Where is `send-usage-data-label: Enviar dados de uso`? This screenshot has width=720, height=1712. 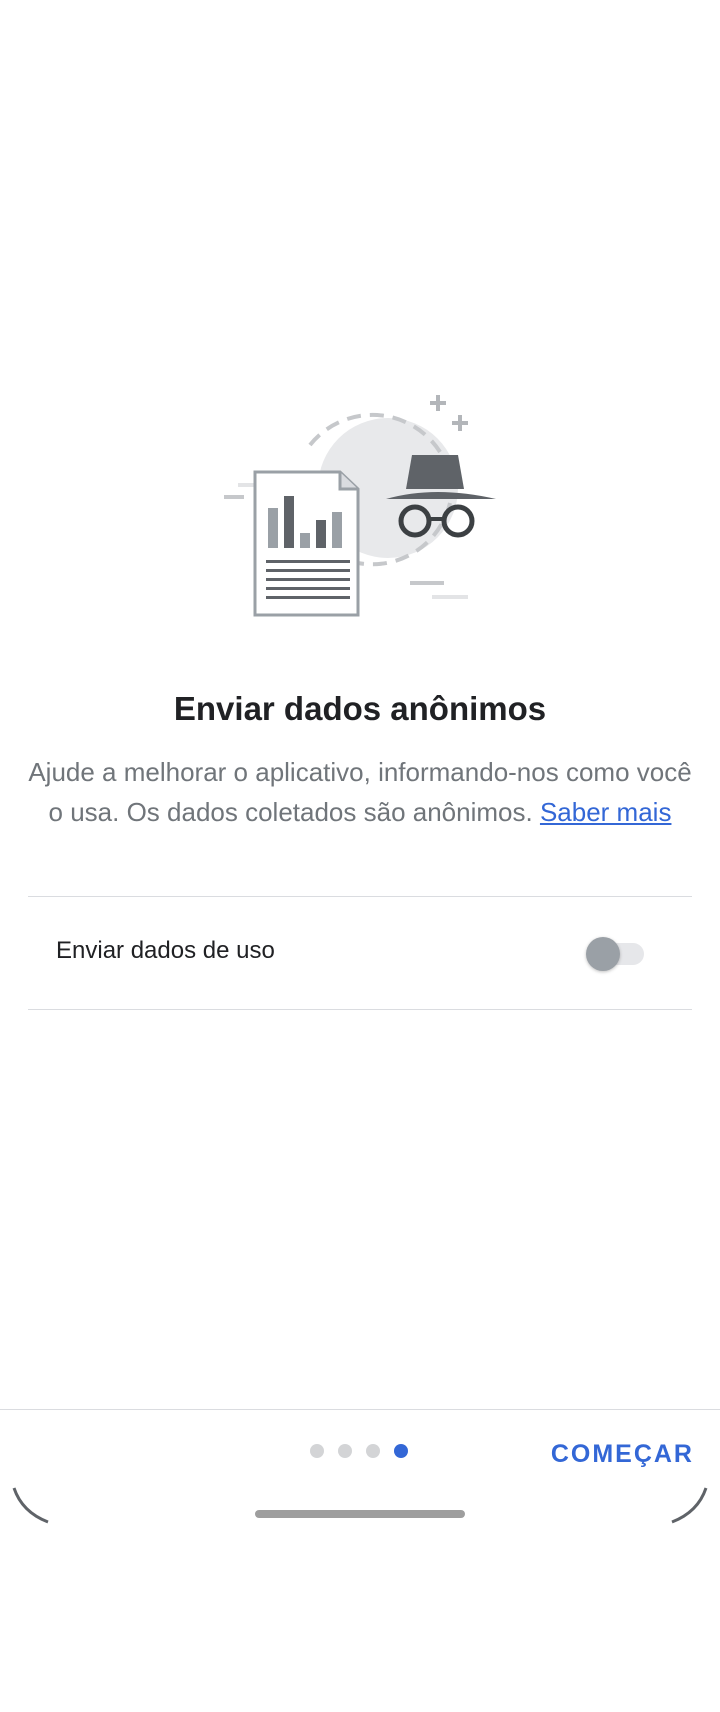 send-usage-data-label: Enviar dados de uso is located at coordinates (165, 950).